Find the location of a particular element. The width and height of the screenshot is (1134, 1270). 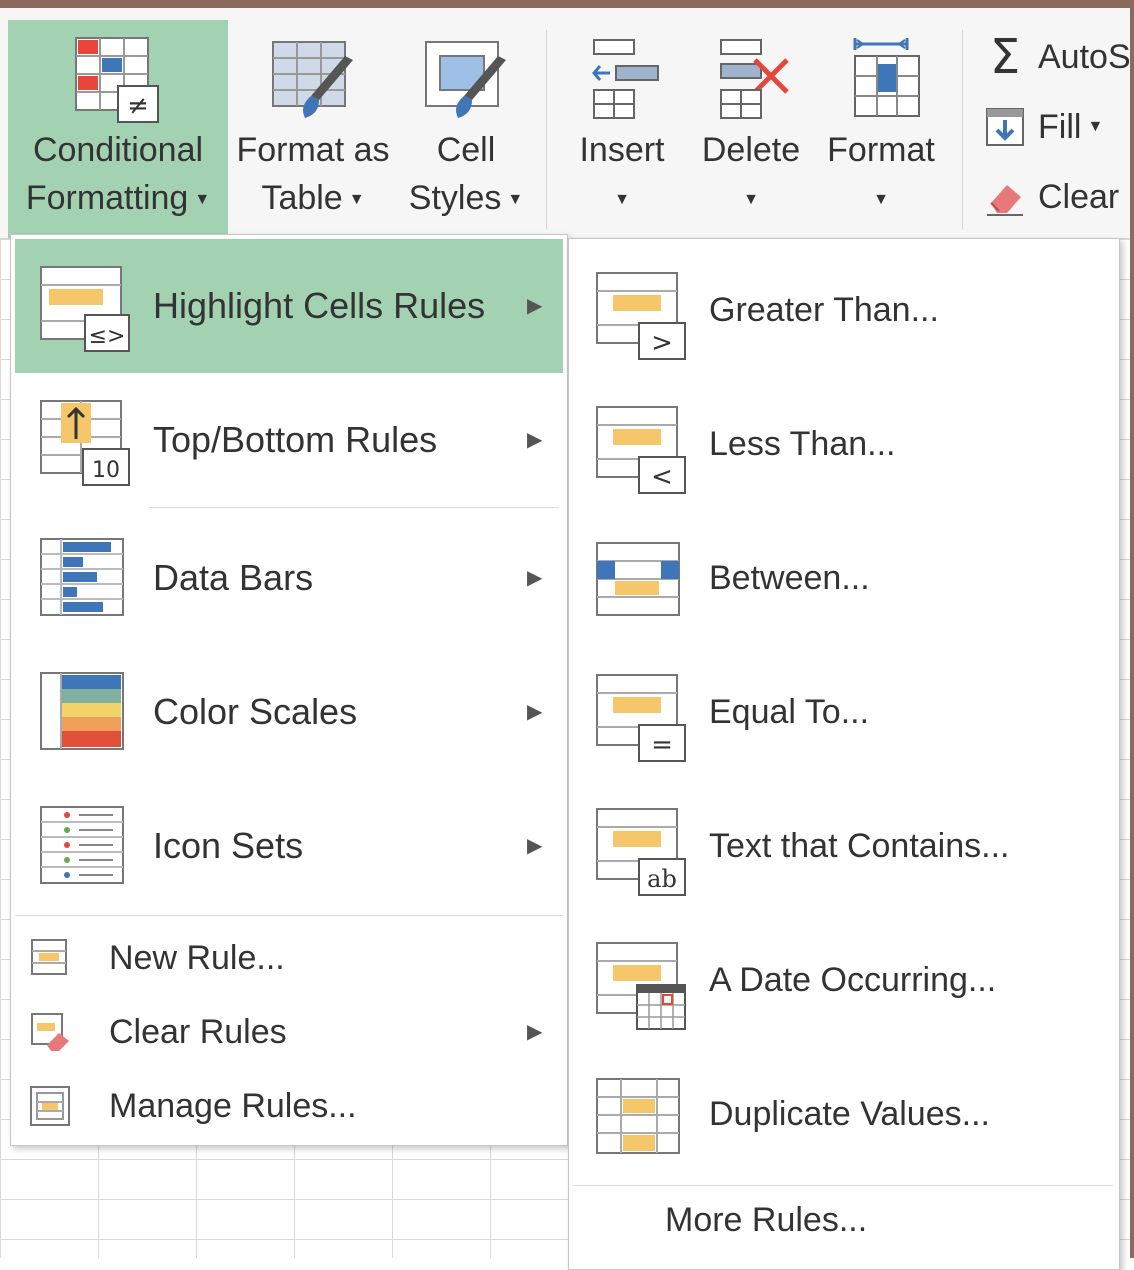

menu-item-label: Color Scales is located at coordinates (255, 711).